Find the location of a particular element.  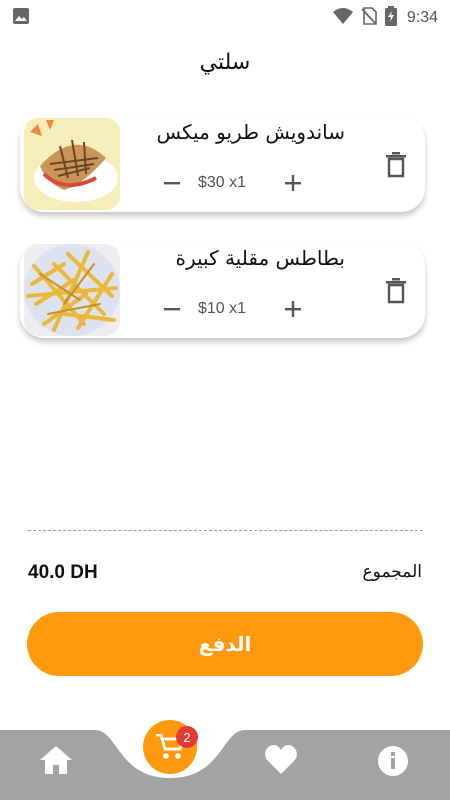

heart-icon is located at coordinates (281, 759).